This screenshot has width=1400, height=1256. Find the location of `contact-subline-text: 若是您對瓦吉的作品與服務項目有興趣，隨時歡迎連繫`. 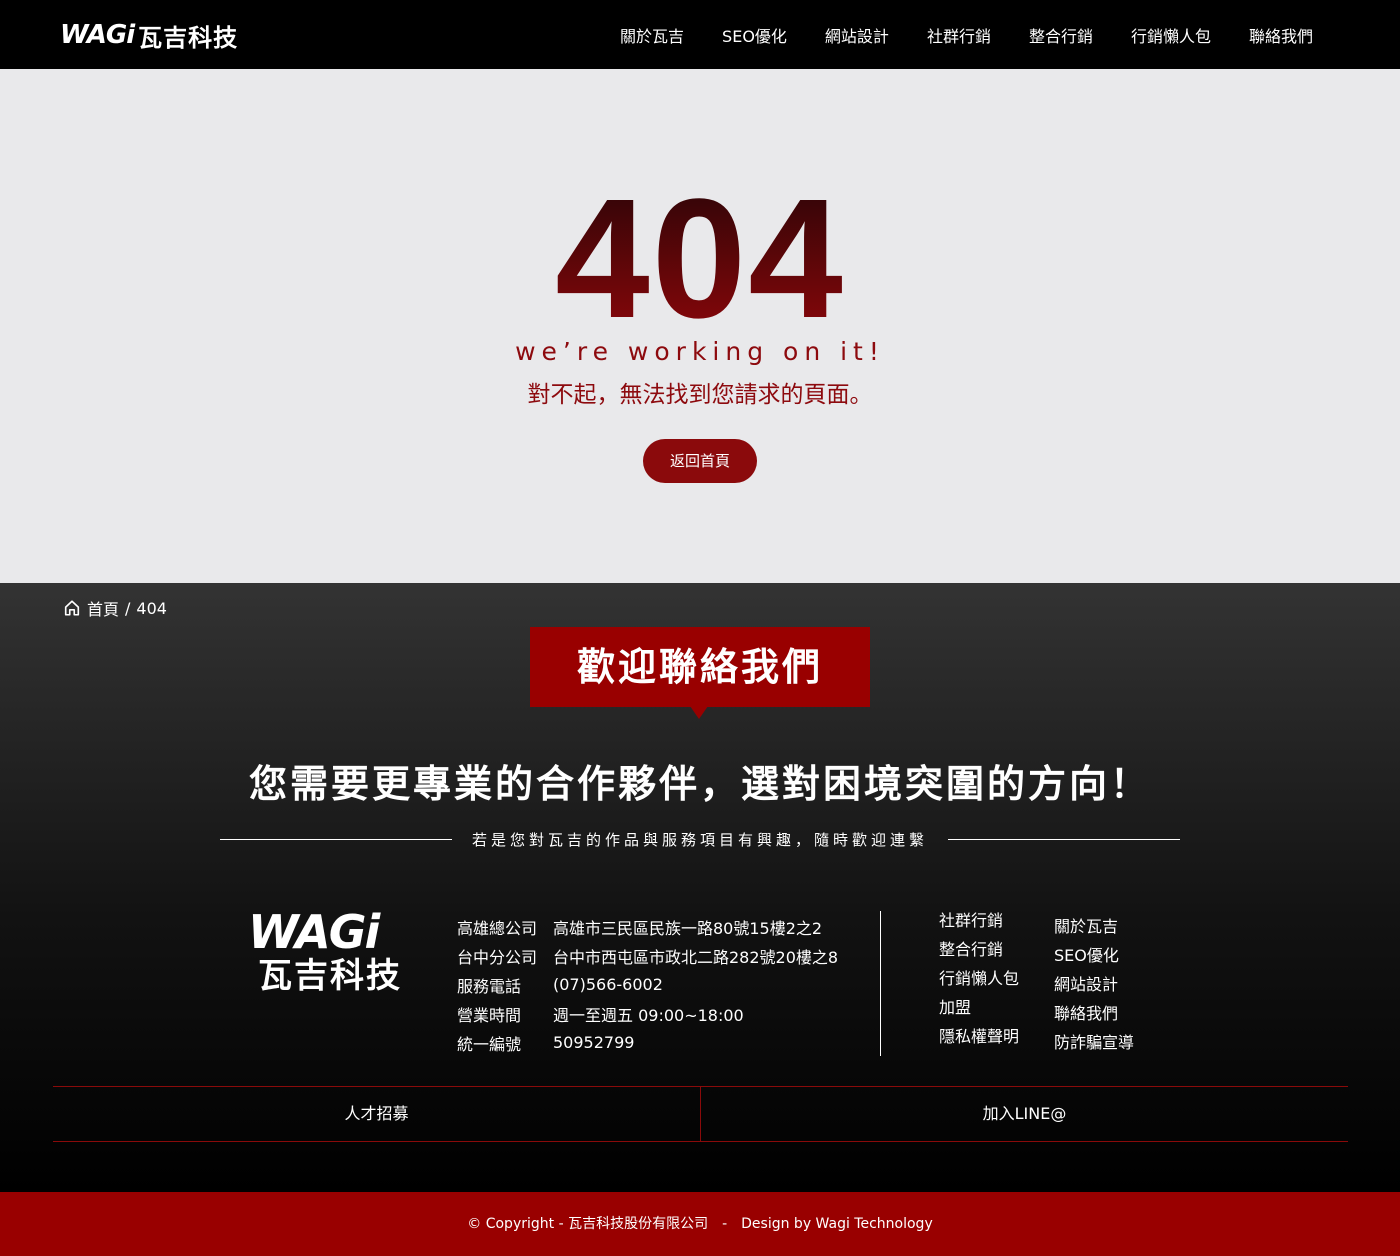

contact-subline-text: 若是您對瓦吉的作品與服務項目有興趣，隨時歡迎連繫 is located at coordinates (700, 840).